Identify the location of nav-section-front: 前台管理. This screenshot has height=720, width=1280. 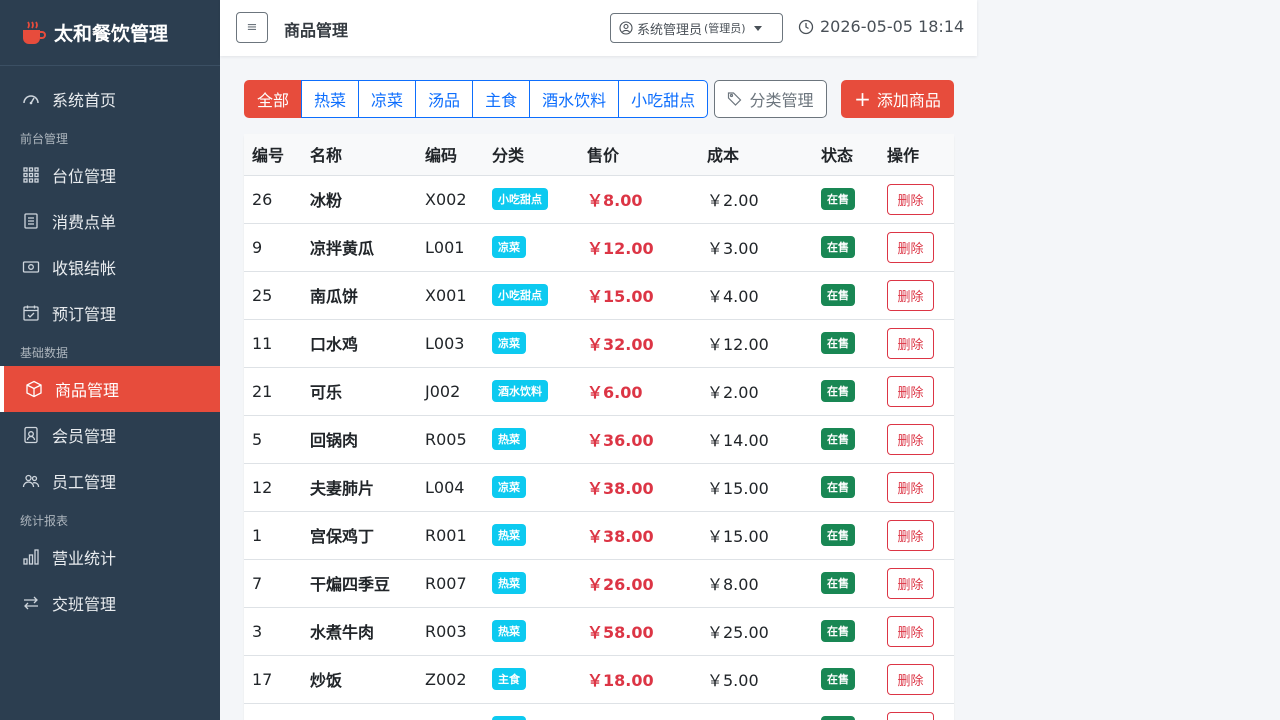
(44, 139).